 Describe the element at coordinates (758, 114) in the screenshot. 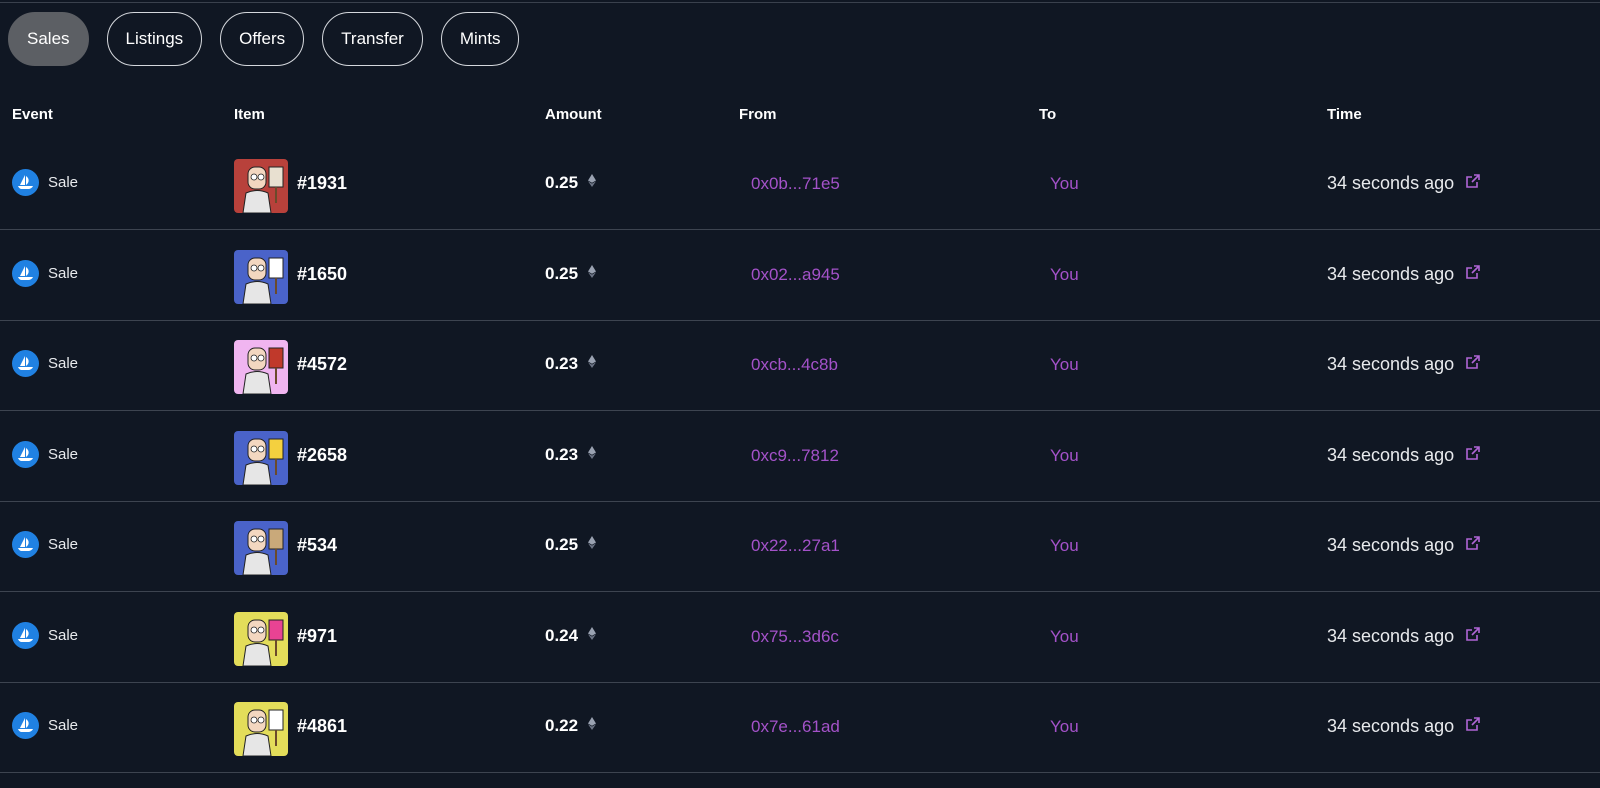

I see `column-header-from: From` at that location.